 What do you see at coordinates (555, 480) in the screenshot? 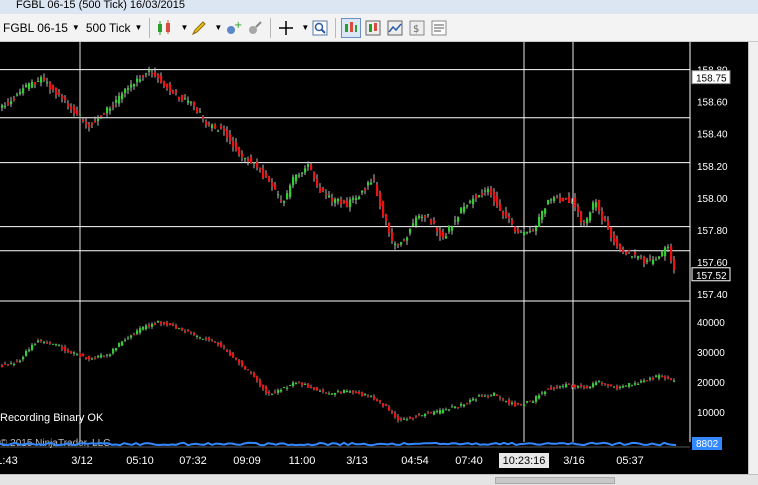
I see `scroll-thumb` at bounding box center [555, 480].